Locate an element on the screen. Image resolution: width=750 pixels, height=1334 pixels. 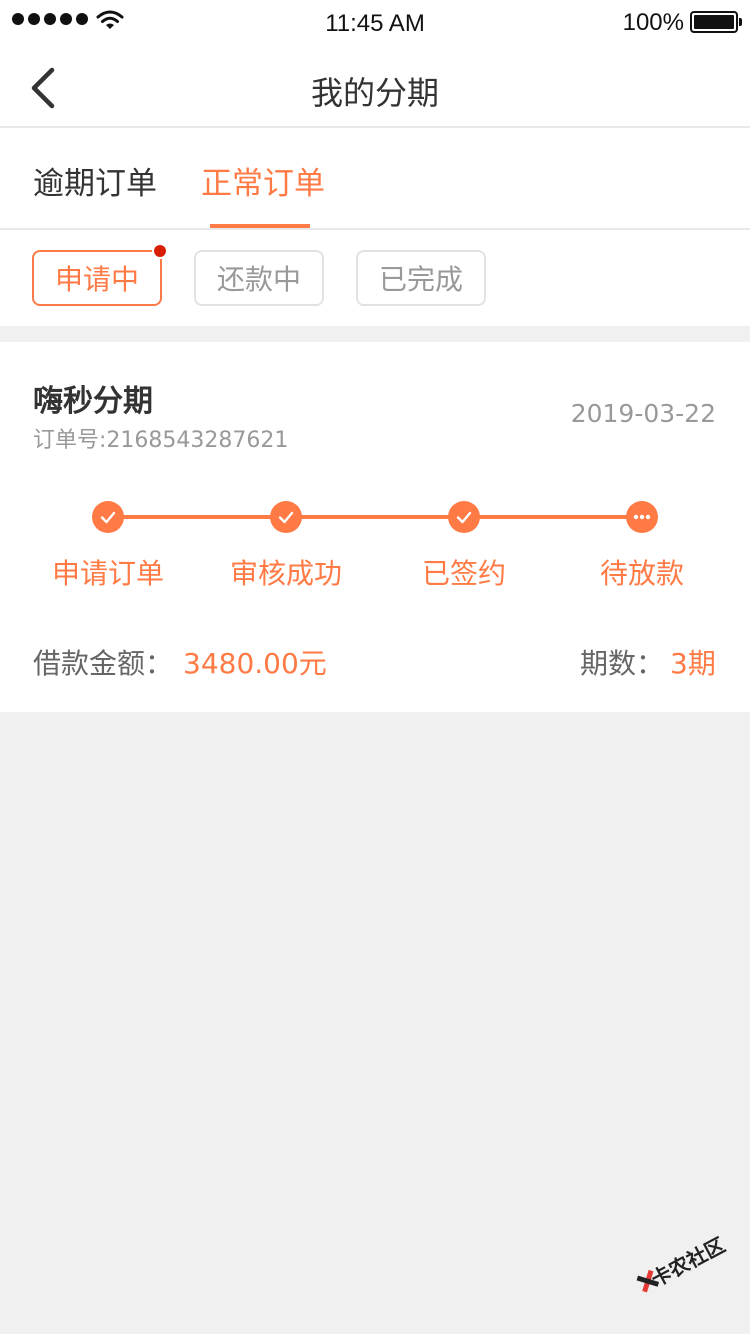
watermark-logo-icon is located at coordinates (644, 1283).